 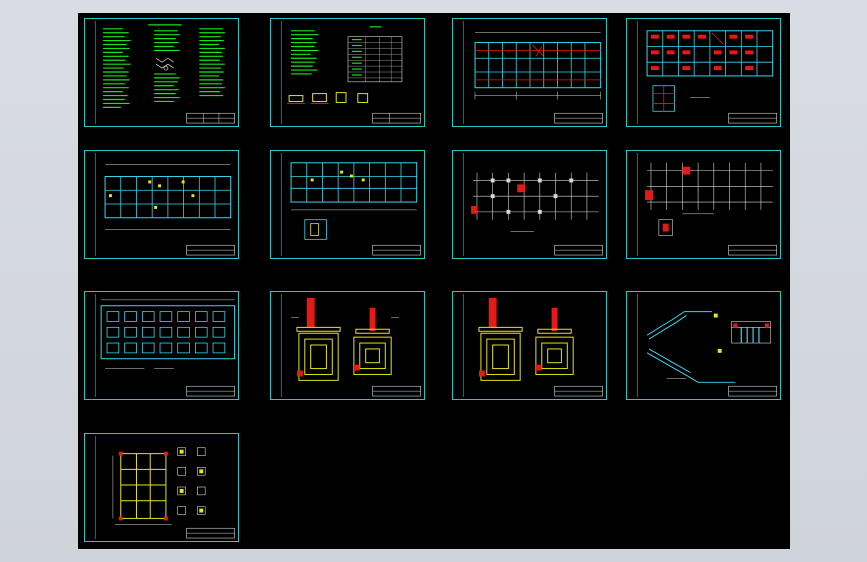 I want to click on sheet-8-content, so click(x=706, y=204).